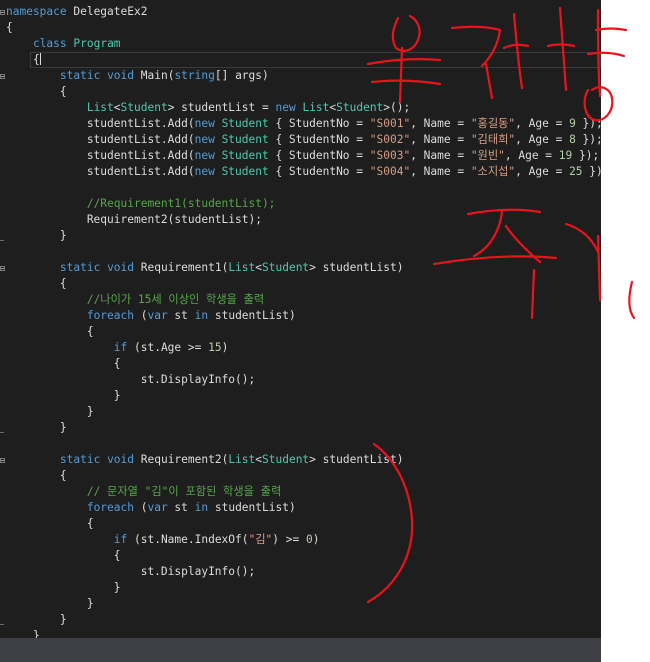  I want to click on code-token: , Name =, so click(440, 123).